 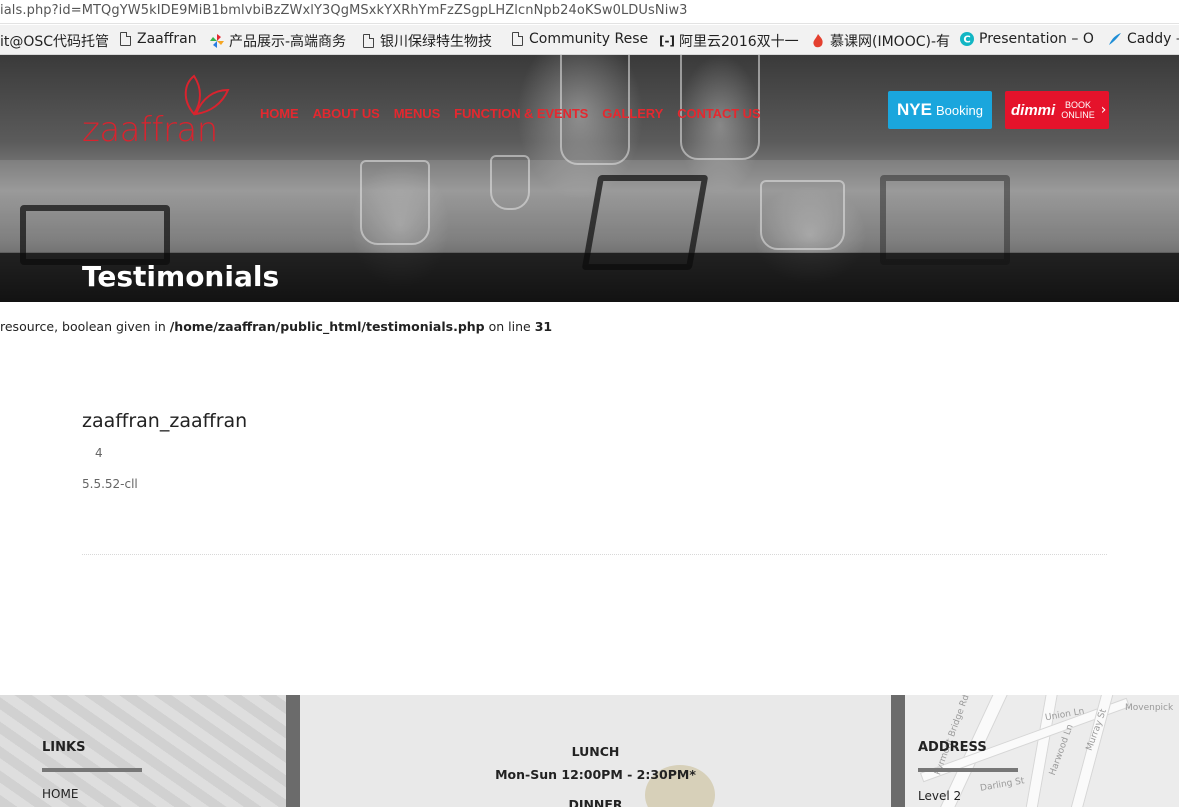 I want to click on links-underline, so click(x=92, y=770).